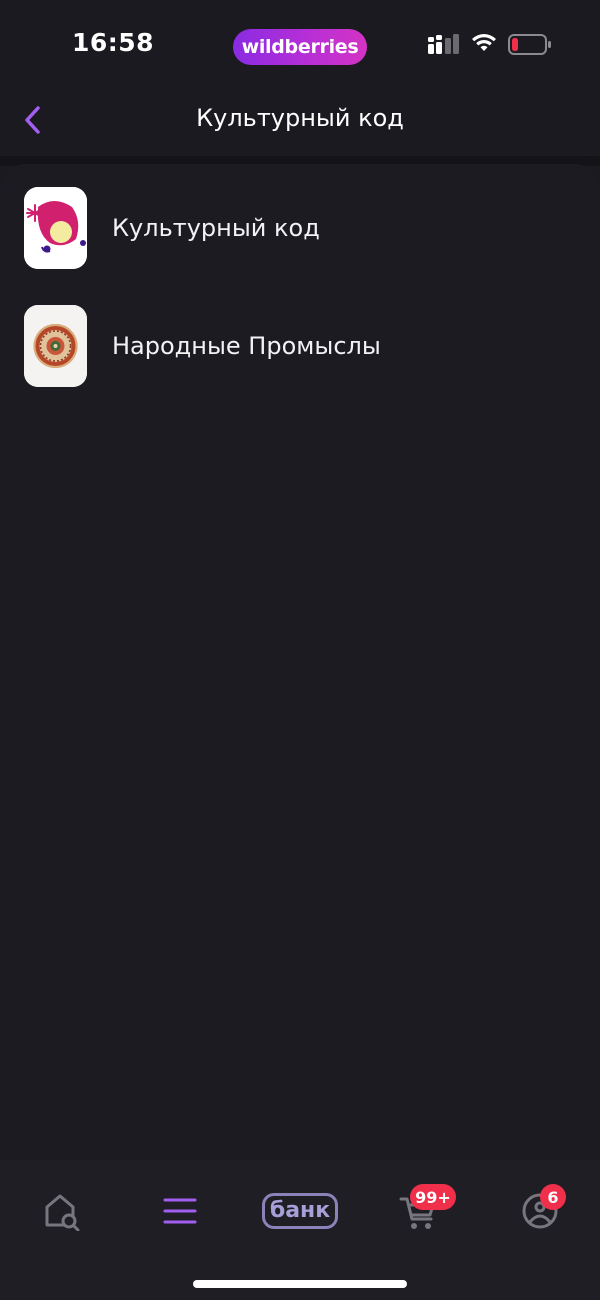  I want to click on chevron-left-icon, so click(32, 120).